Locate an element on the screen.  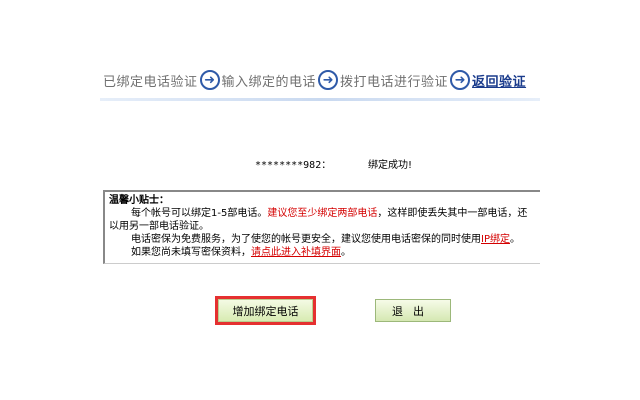
tips-red-highlight: 建议您至少绑定两部电话 is located at coordinates (322, 213).